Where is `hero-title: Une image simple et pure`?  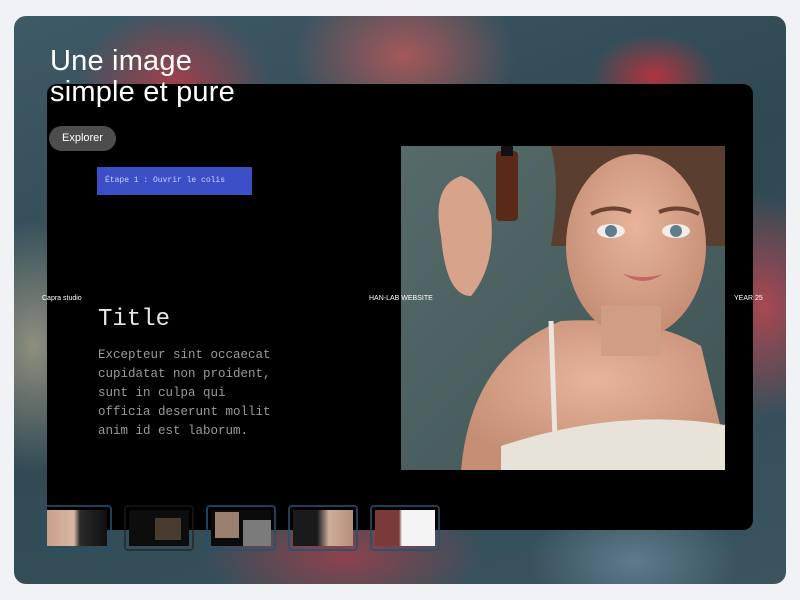
hero-title: Une image simple et pure is located at coordinates (142, 76).